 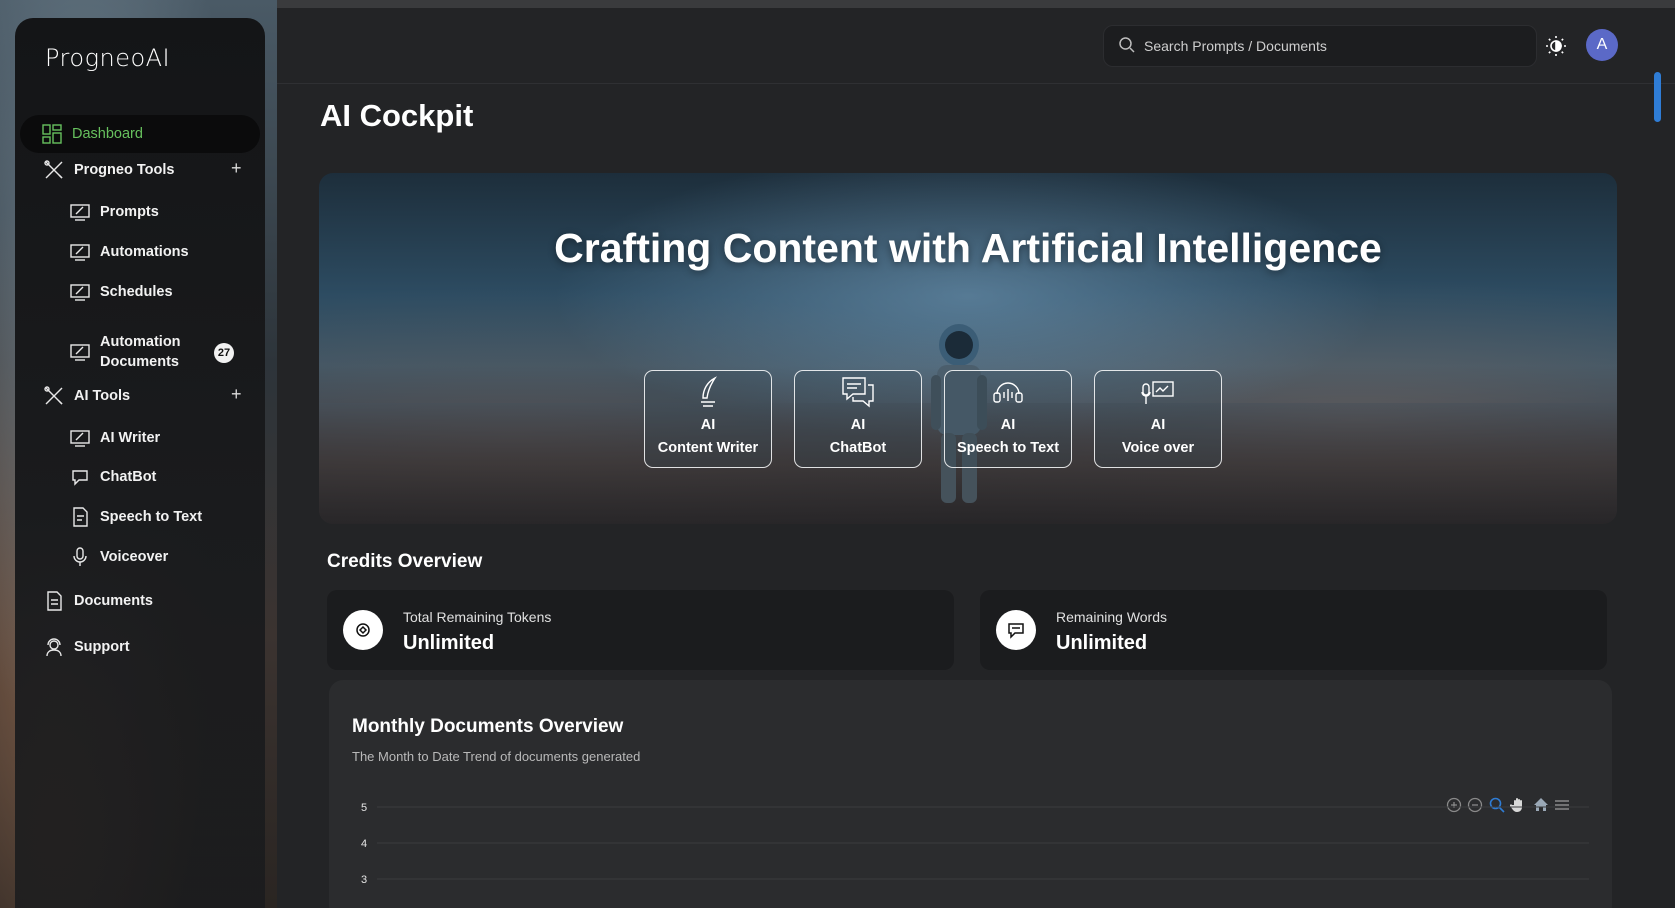 I want to click on tool-card-ai-chatbot: AI ChatBot, so click(x=858, y=419).